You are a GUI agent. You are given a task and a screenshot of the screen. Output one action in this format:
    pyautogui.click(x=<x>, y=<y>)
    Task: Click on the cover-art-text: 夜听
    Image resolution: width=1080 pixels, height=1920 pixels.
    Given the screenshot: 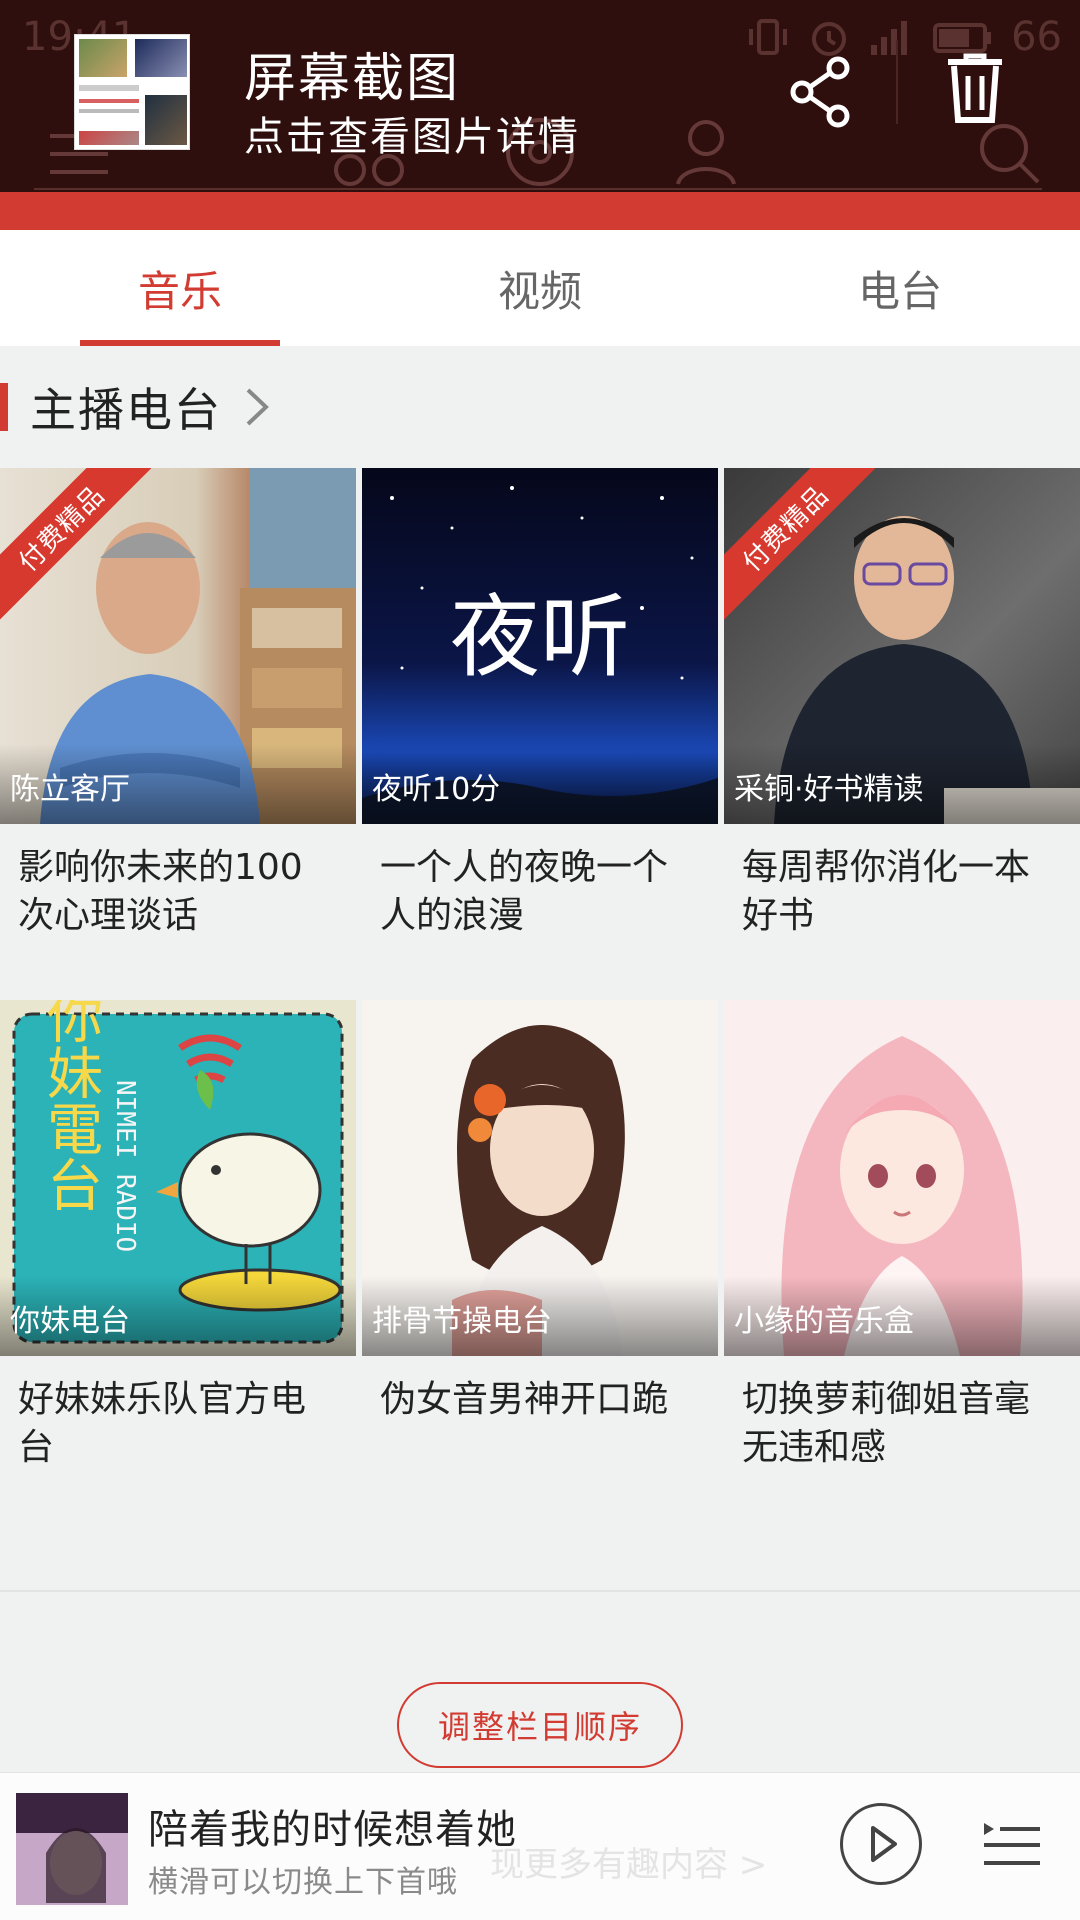 What is the action you would take?
    pyautogui.click(x=540, y=637)
    